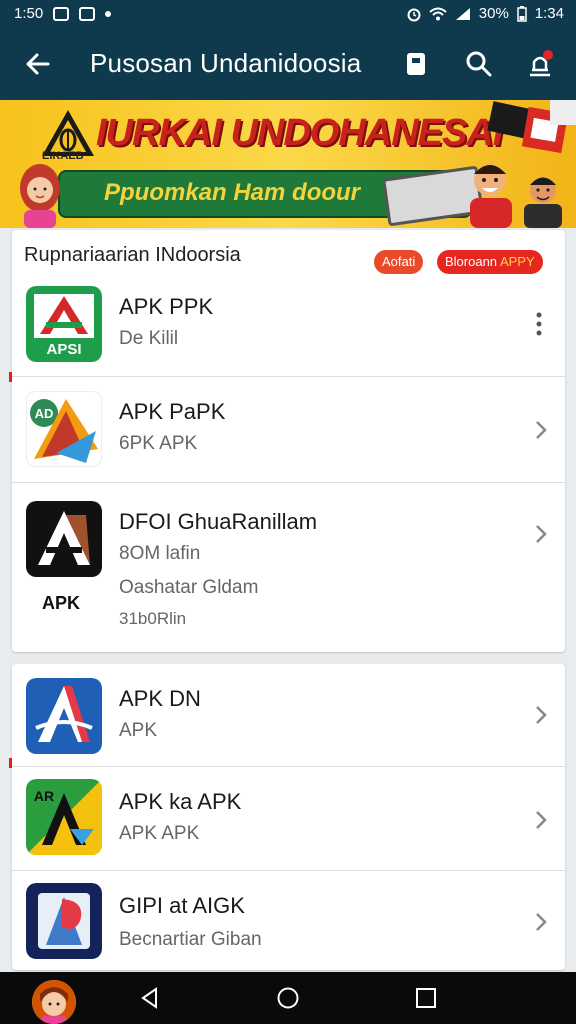  I want to click on app-subtitle: APK APK, so click(159, 833).